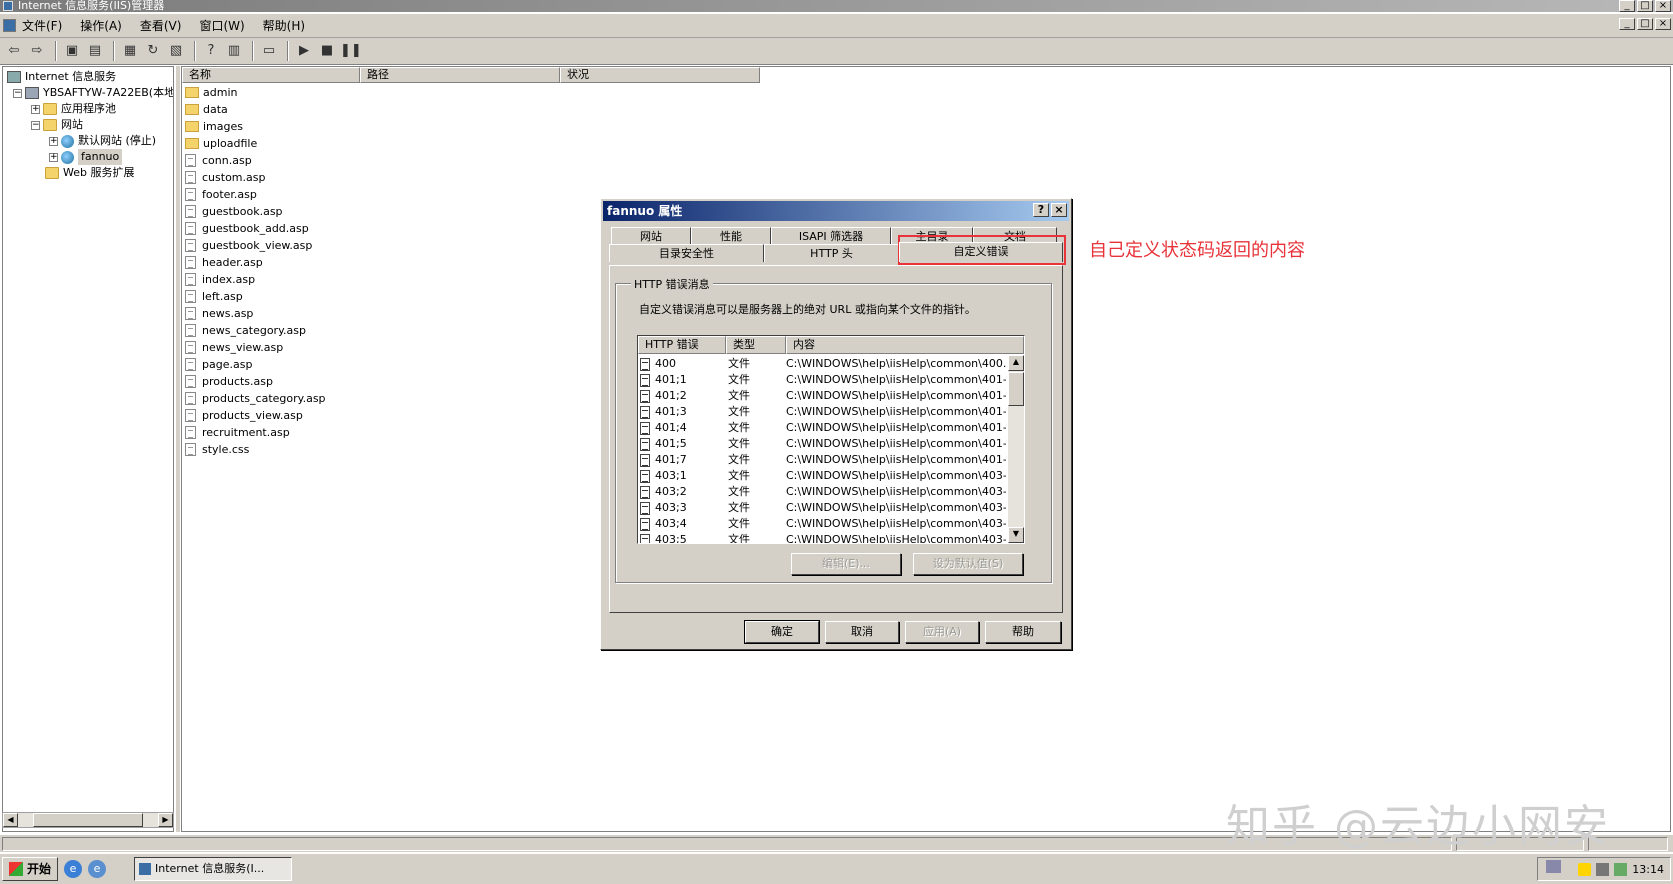 This screenshot has width=1673, height=884. What do you see at coordinates (255, 296) in the screenshot?
I see `list-item: left.asp` at bounding box center [255, 296].